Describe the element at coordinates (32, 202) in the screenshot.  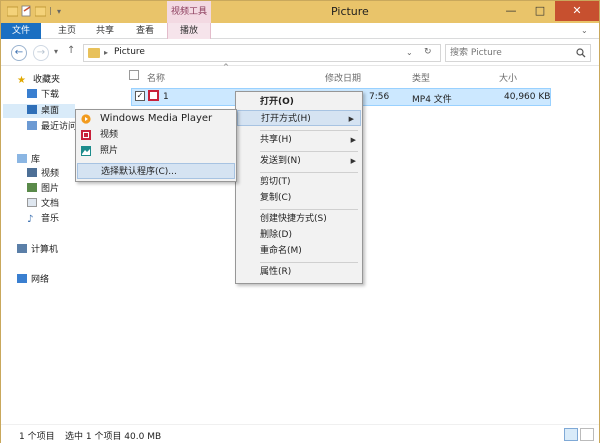
I see `documents-icon` at that location.